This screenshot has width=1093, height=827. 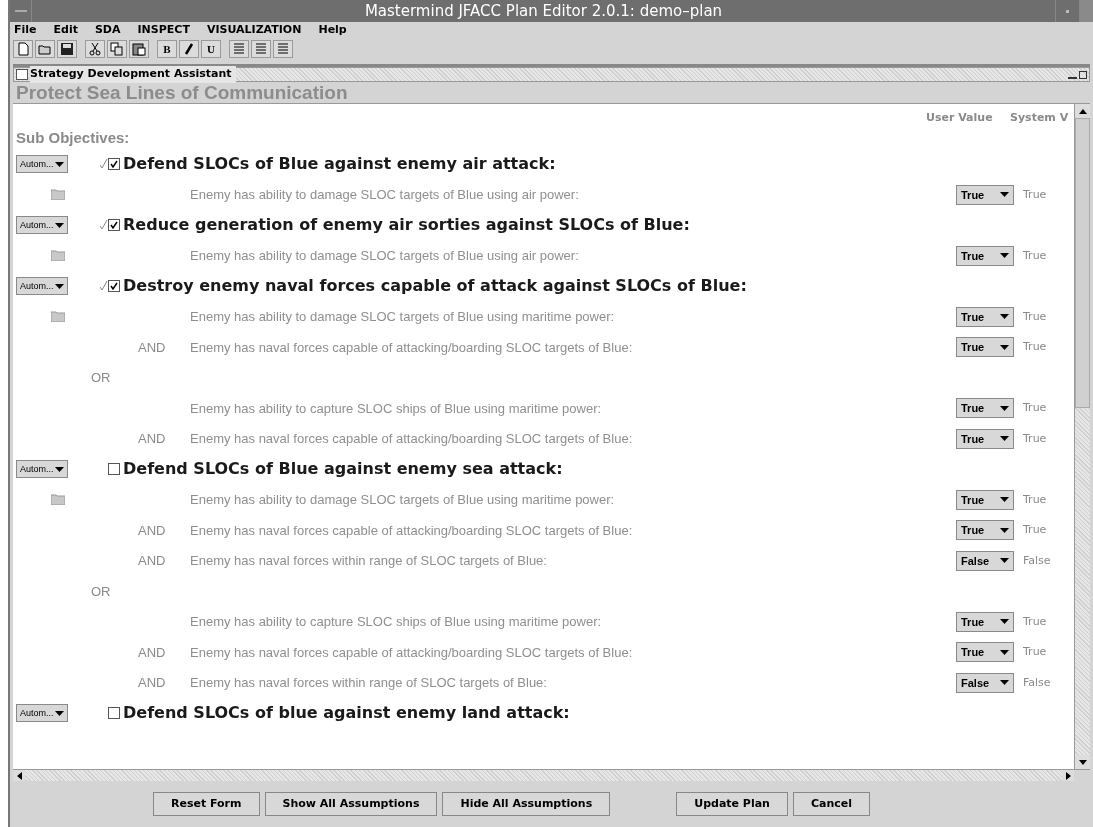 I want to click on scroll-right-button, so click(x=1068, y=775).